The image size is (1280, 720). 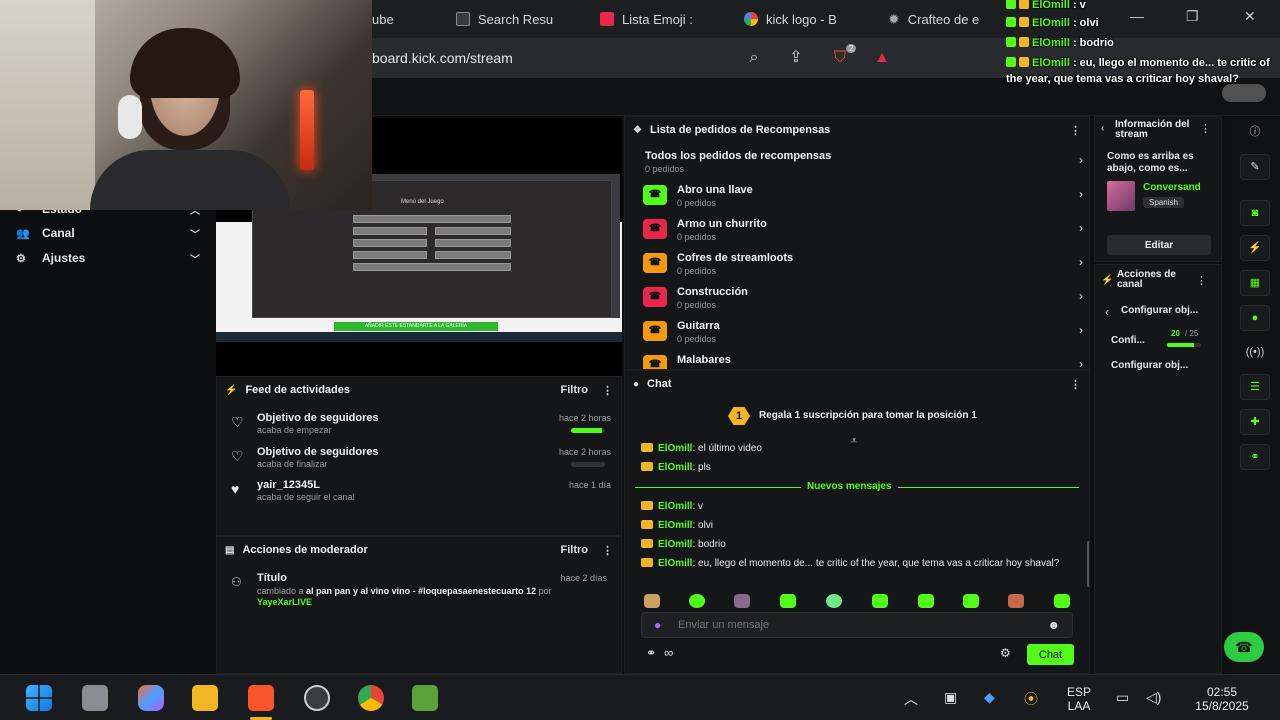 What do you see at coordinates (1255, 353) in the screenshot?
I see `broadcast-icon: ((•))` at bounding box center [1255, 353].